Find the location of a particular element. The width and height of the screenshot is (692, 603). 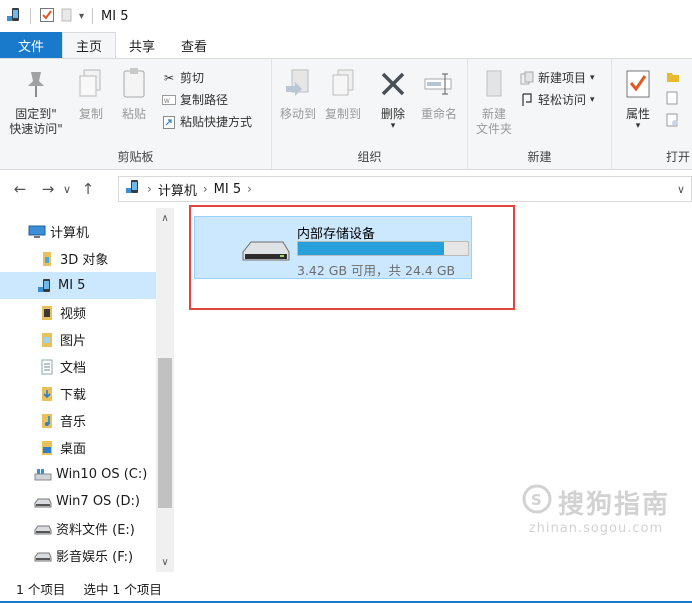

cut-button: ✂ 剪切 is located at coordinates (183, 77).